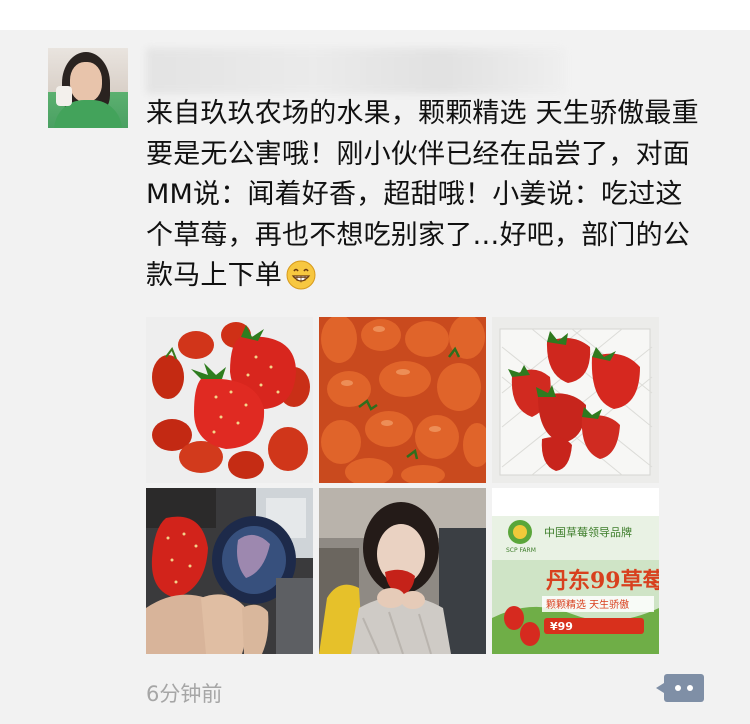  I want to click on photo-strawberries-in-foam-box, so click(575, 400).